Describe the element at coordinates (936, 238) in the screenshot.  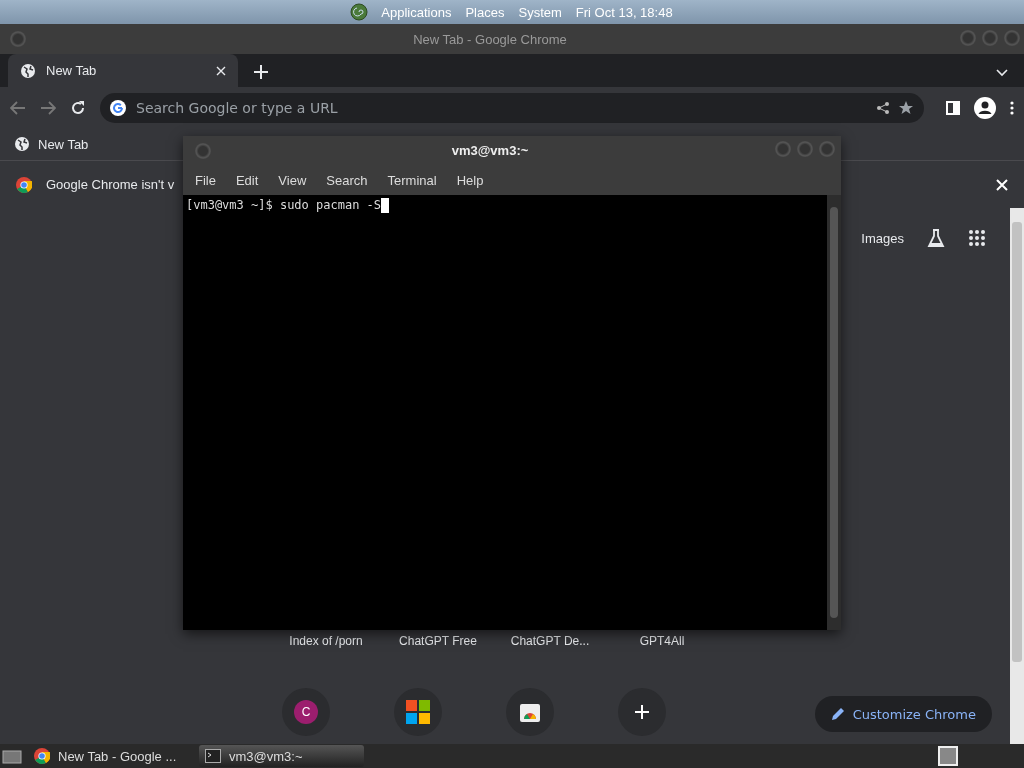
I see `flask-icon` at that location.